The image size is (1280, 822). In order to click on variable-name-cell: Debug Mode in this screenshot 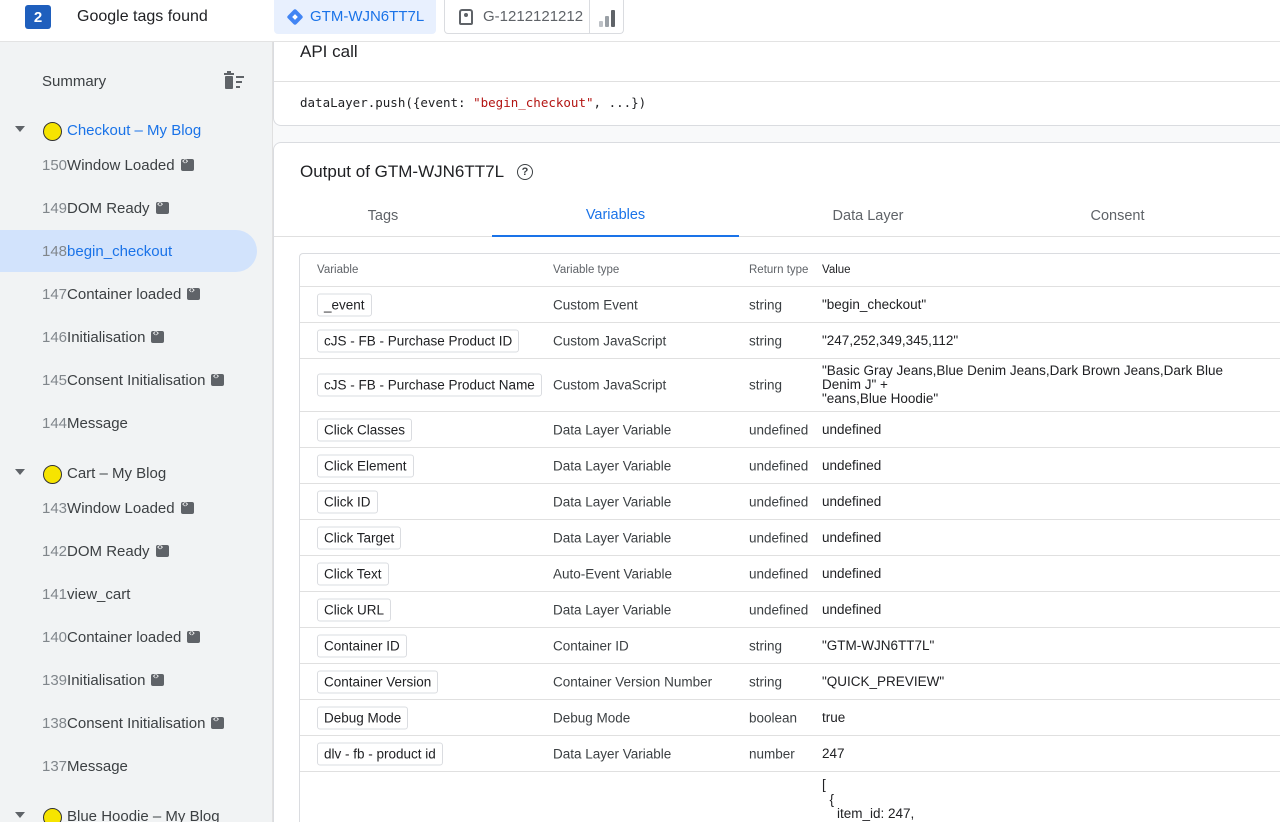, I will do `click(363, 717)`.